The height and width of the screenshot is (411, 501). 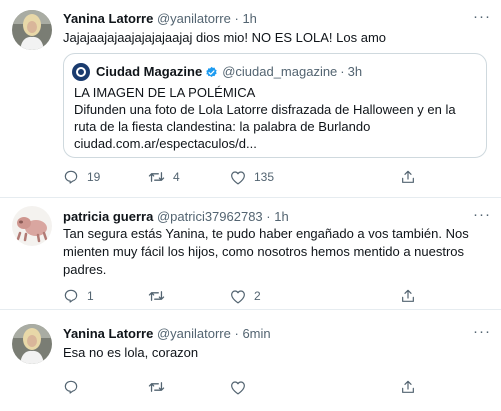 I want to click on tweet-header: patricia guerra @patrici37962783 · 1h, so click(x=176, y=216).